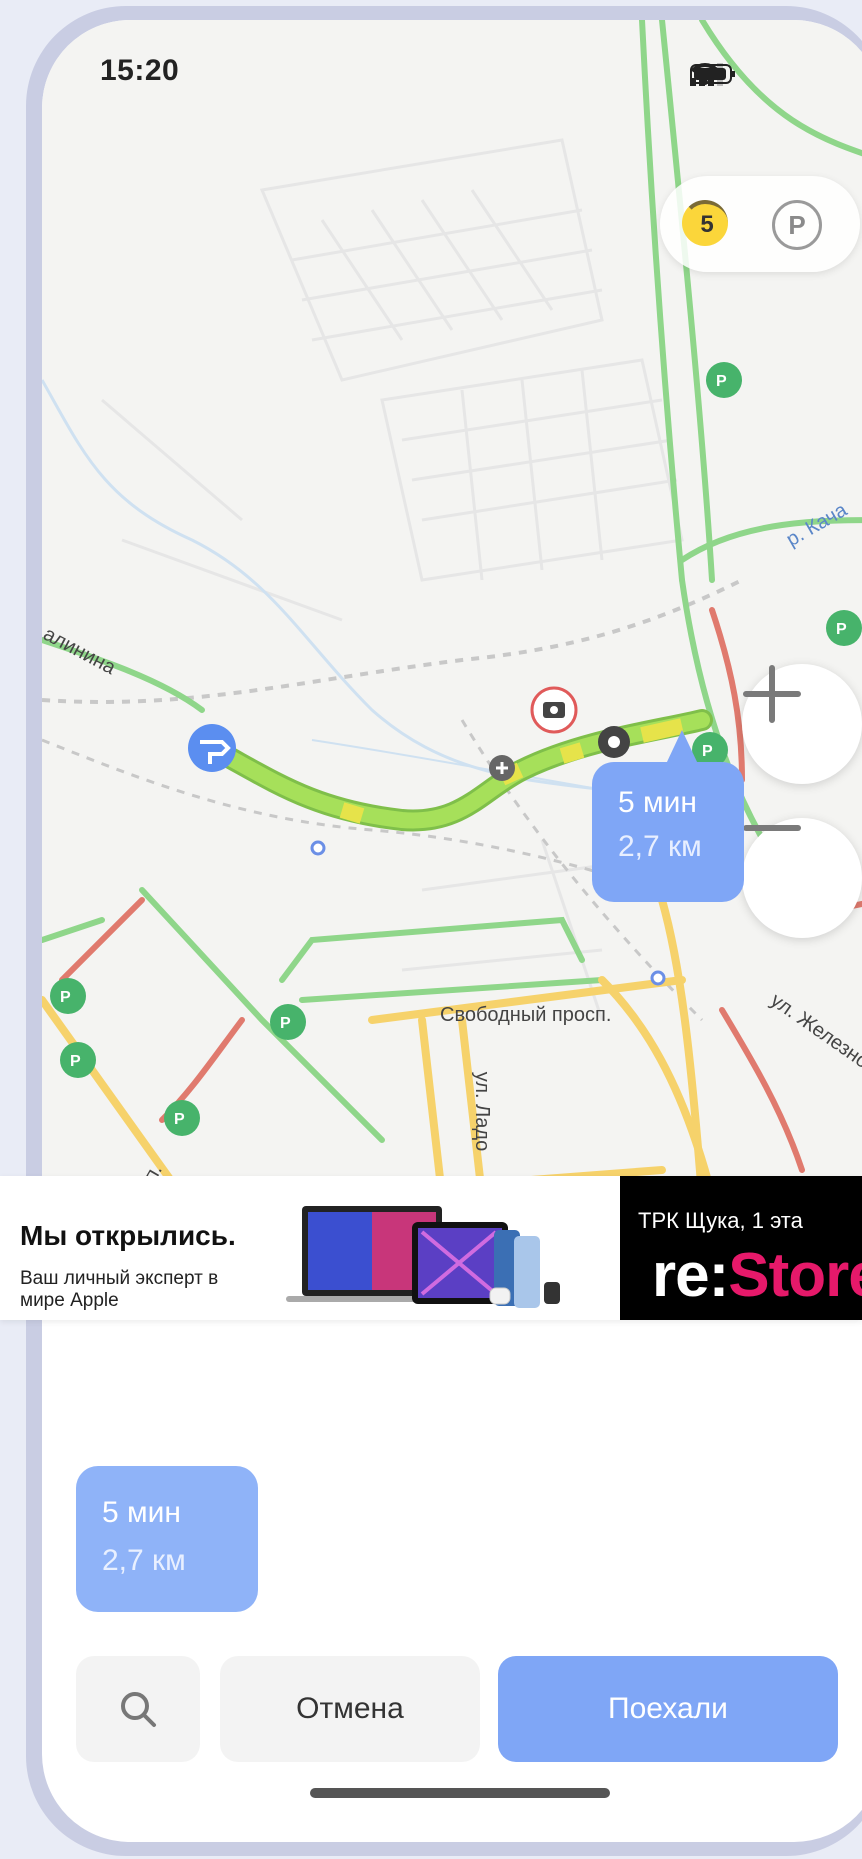 This screenshot has width=862, height=1859. Describe the element at coordinates (802, 724) in the screenshot. I see `zoom-in-button` at that location.